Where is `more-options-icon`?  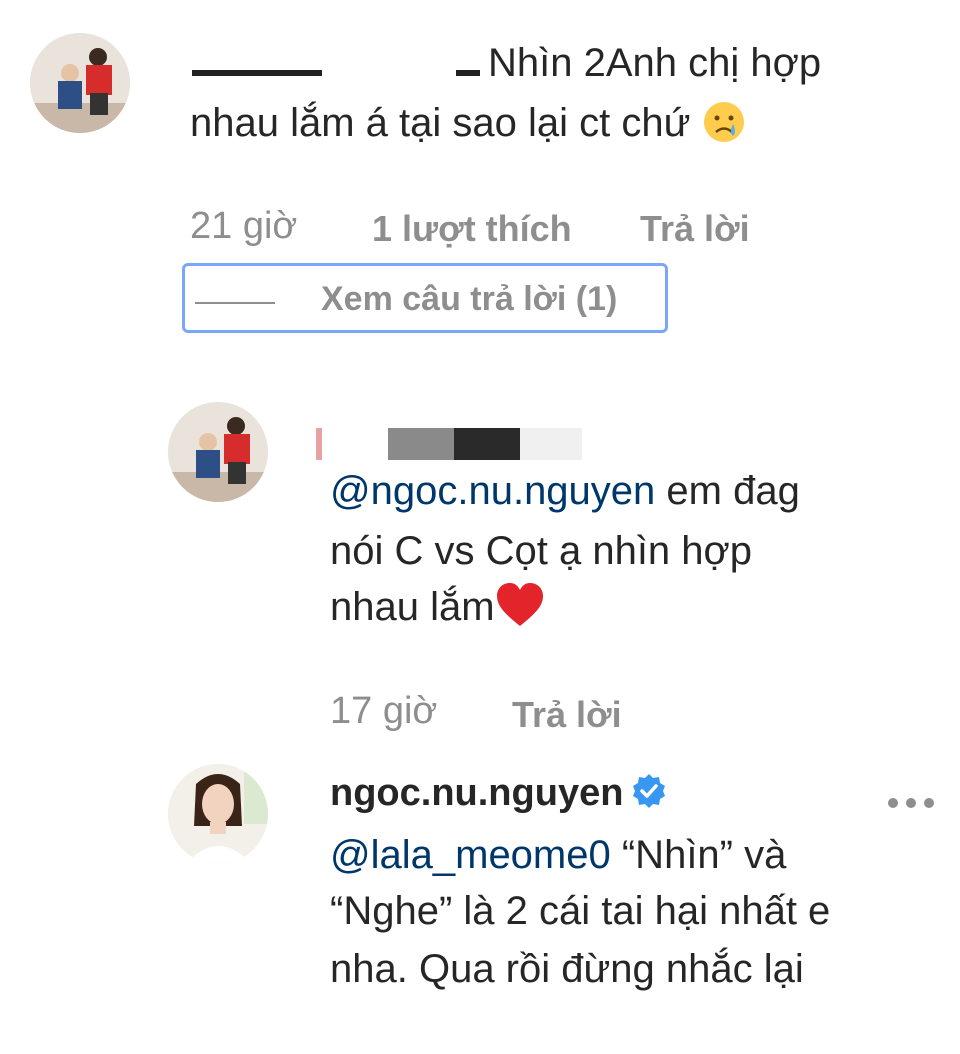 more-options-icon is located at coordinates (911, 803).